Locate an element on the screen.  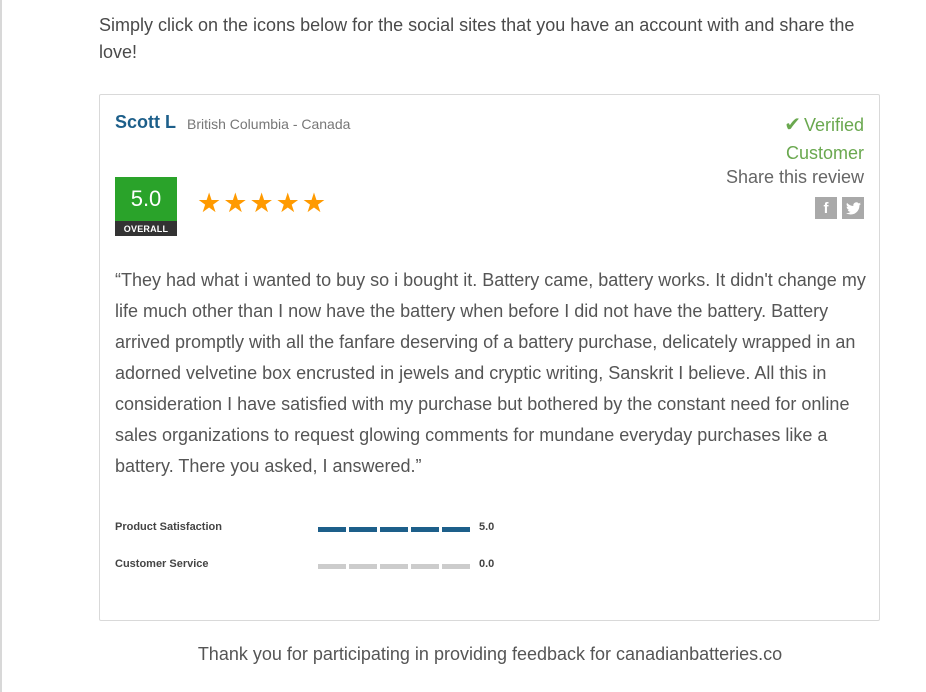
overall-score-box: 5.0 OVERALL is located at coordinates (146, 206).